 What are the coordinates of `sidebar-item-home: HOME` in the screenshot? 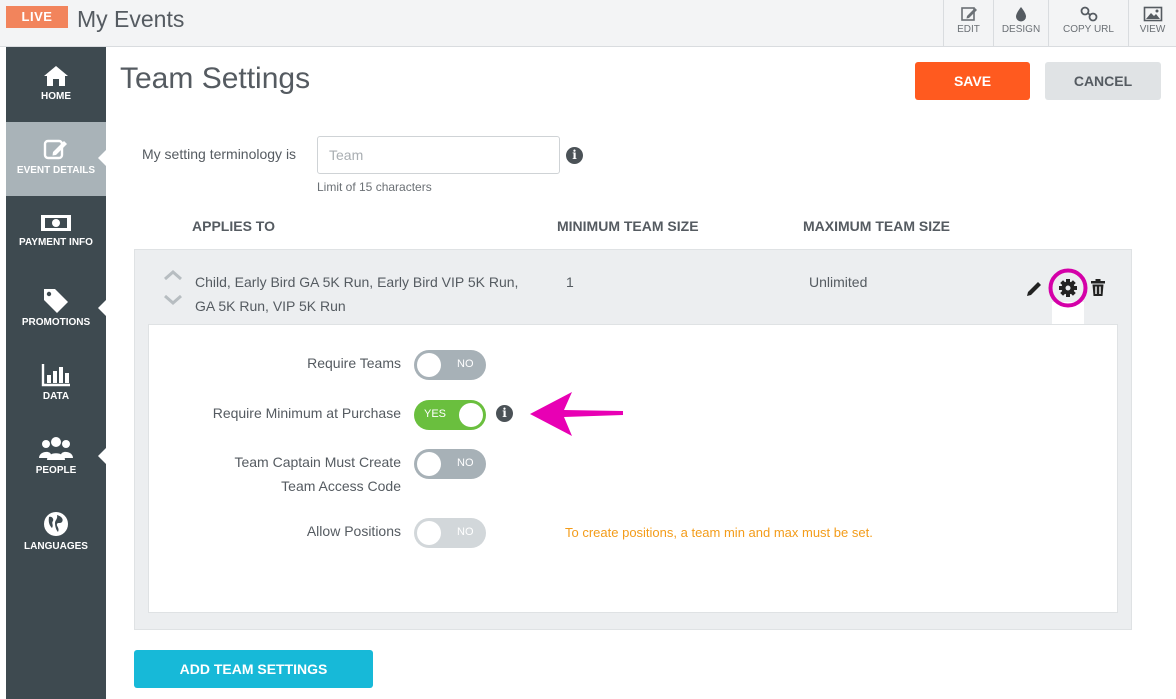 It's located at (56, 84).